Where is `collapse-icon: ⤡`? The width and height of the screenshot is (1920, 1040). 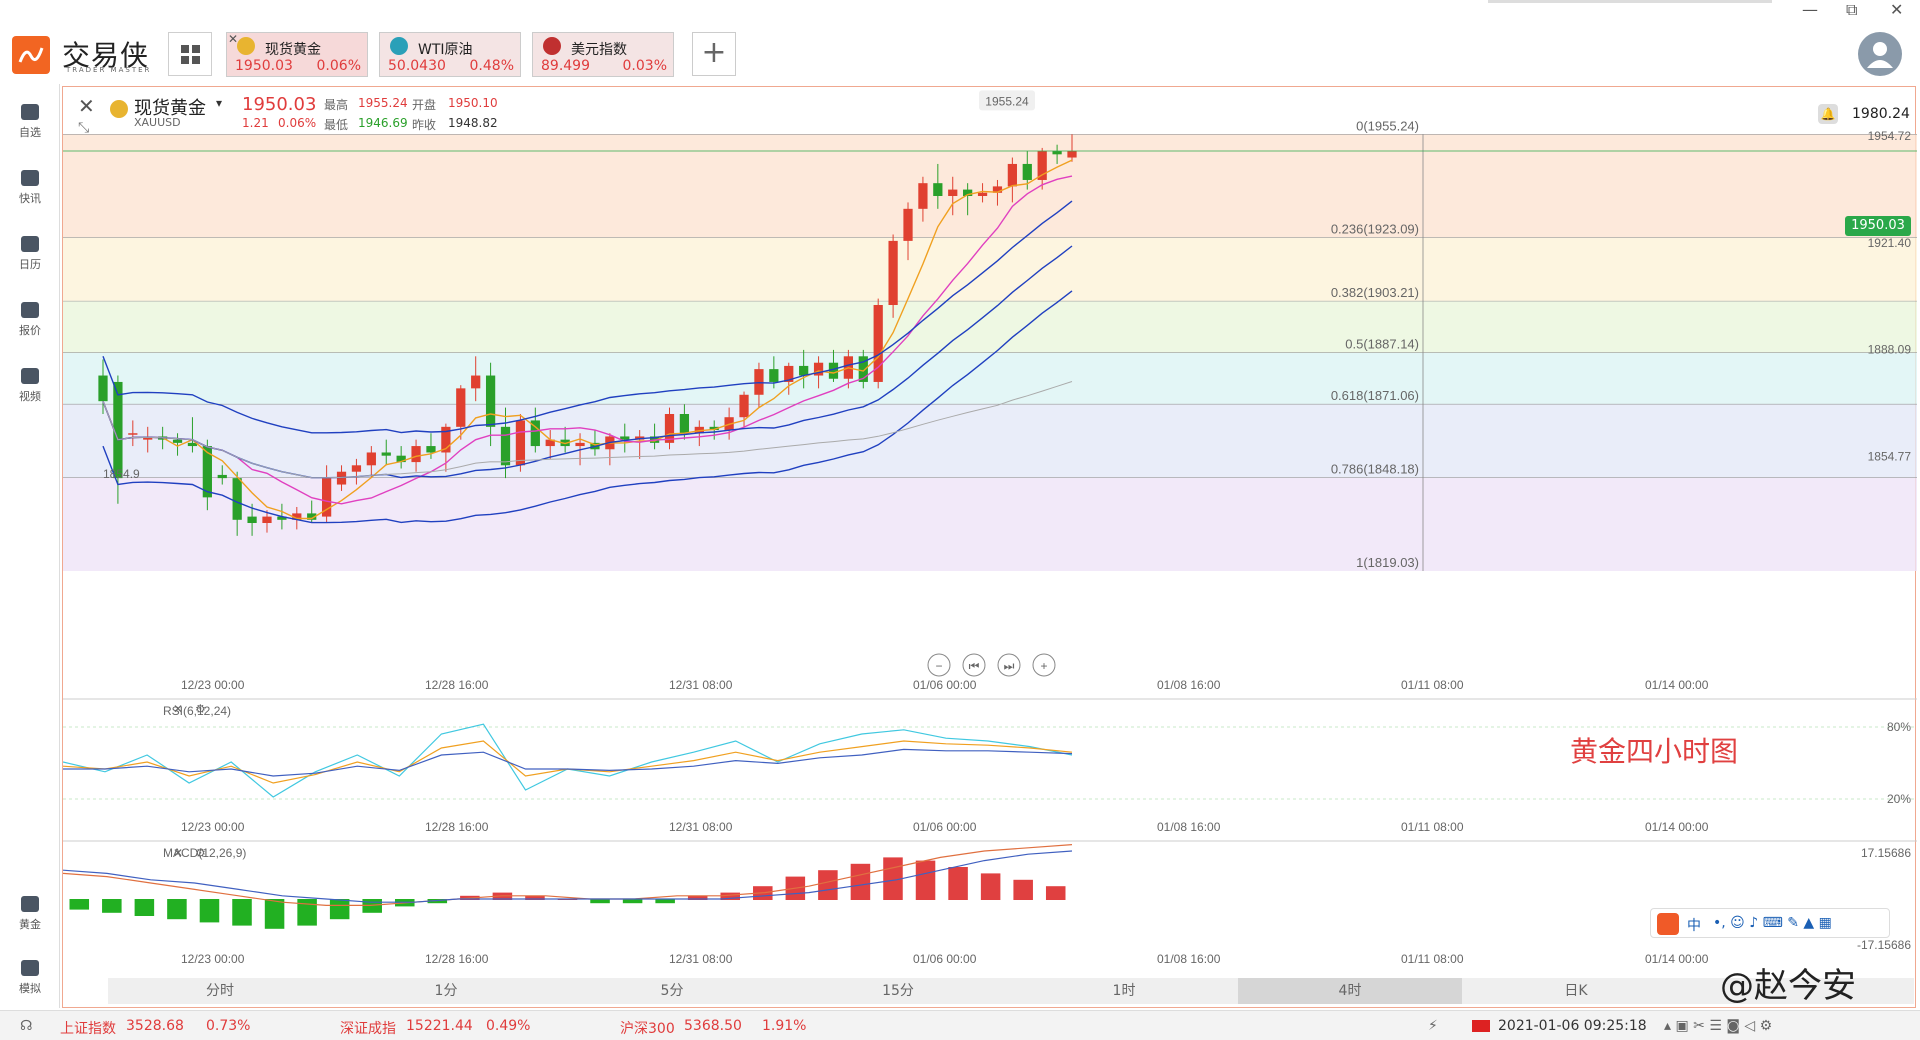
collapse-icon: ⤡ is located at coordinates (83, 128).